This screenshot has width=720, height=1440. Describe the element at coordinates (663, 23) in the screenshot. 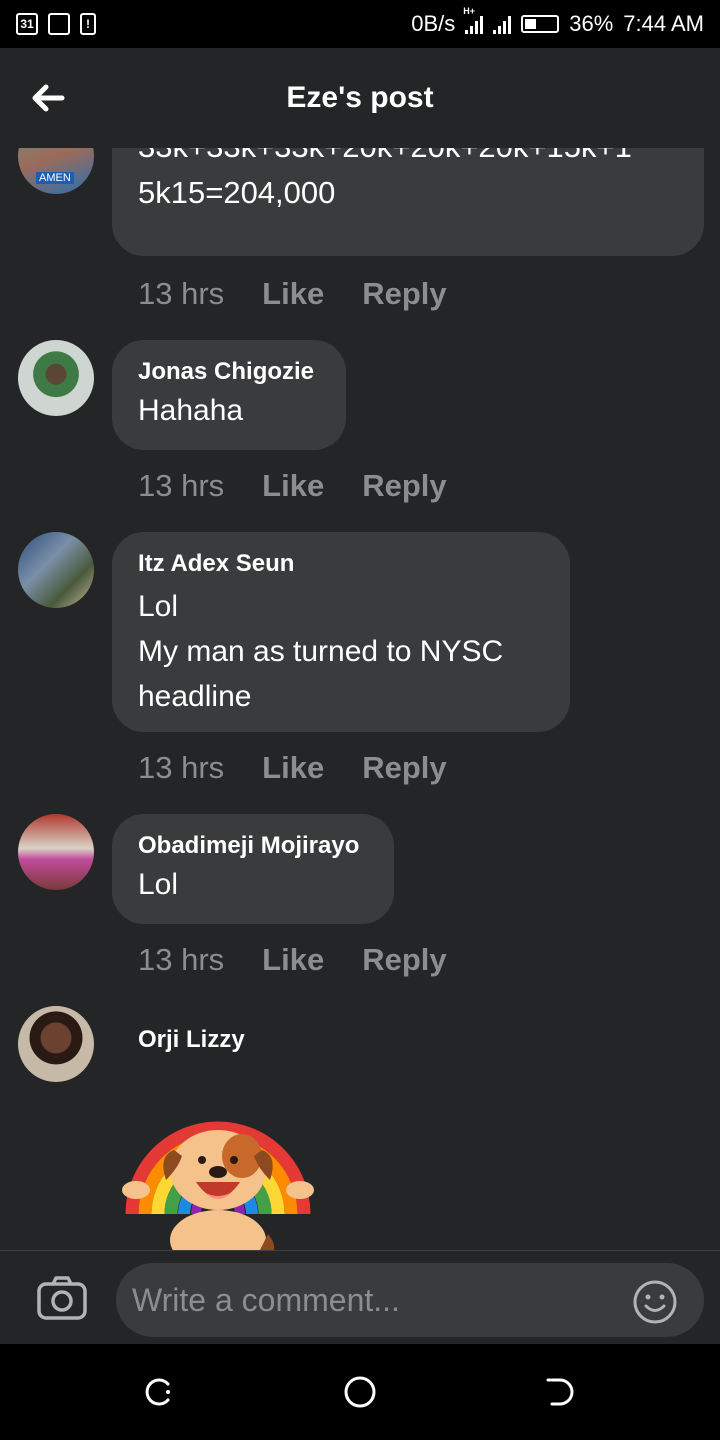

I see `clock: 7:44 AM` at that location.